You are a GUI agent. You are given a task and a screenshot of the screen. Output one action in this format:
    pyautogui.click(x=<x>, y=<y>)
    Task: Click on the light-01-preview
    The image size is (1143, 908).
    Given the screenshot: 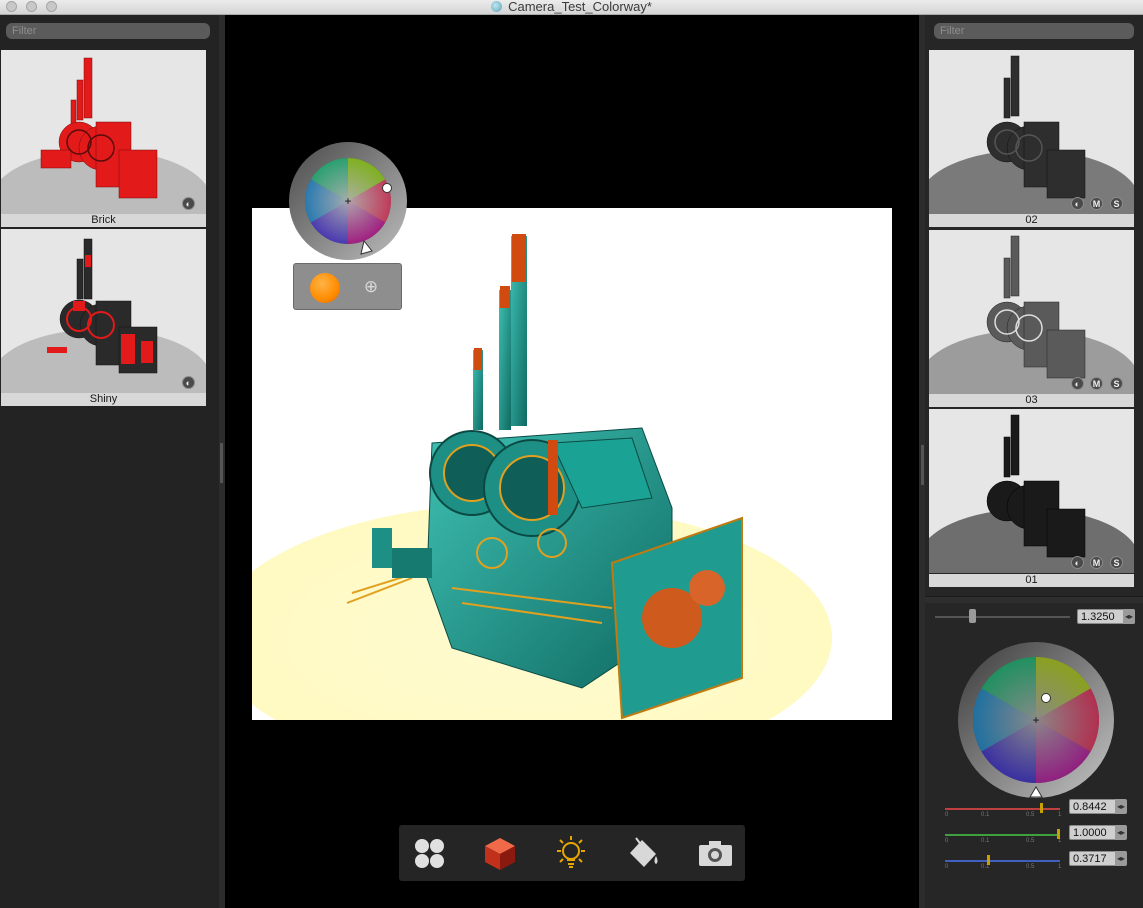 What is the action you would take?
    pyautogui.click(x=1036, y=486)
    